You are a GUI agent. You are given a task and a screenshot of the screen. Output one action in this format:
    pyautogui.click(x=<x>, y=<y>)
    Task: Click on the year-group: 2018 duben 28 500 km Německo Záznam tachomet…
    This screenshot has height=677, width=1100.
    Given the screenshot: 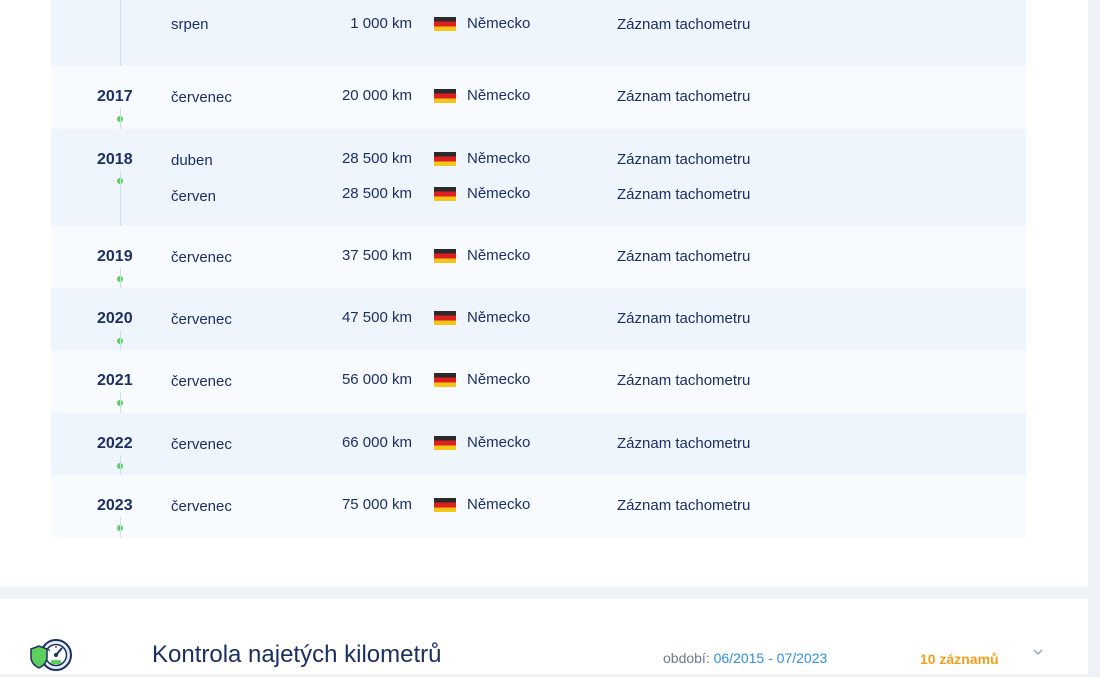 What is the action you would take?
    pyautogui.click(x=538, y=177)
    